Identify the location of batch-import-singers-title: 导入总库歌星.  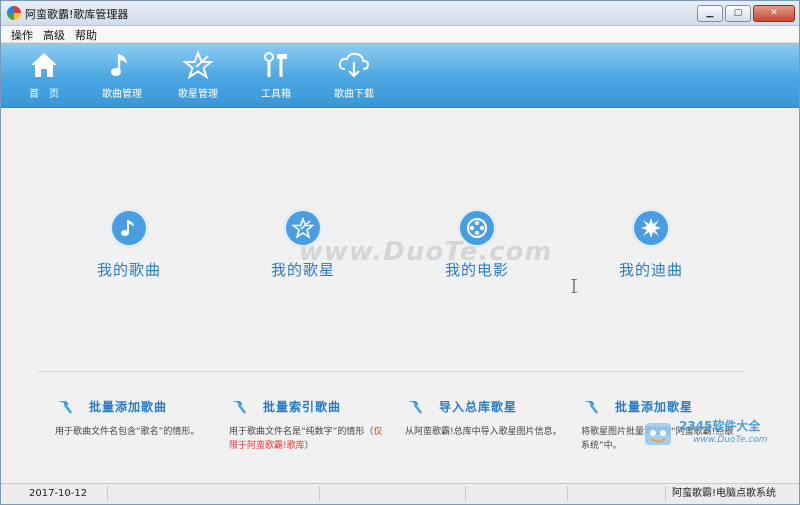
(478, 406).